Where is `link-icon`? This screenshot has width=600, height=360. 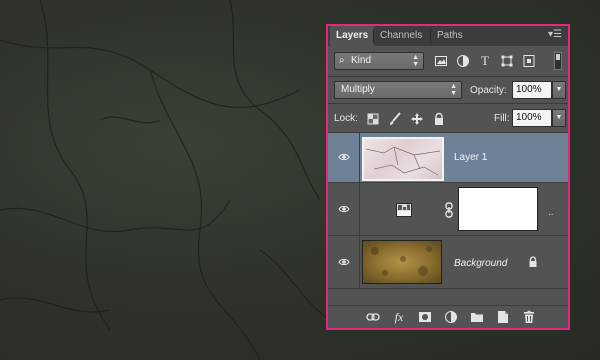 link-icon is located at coordinates (449, 210).